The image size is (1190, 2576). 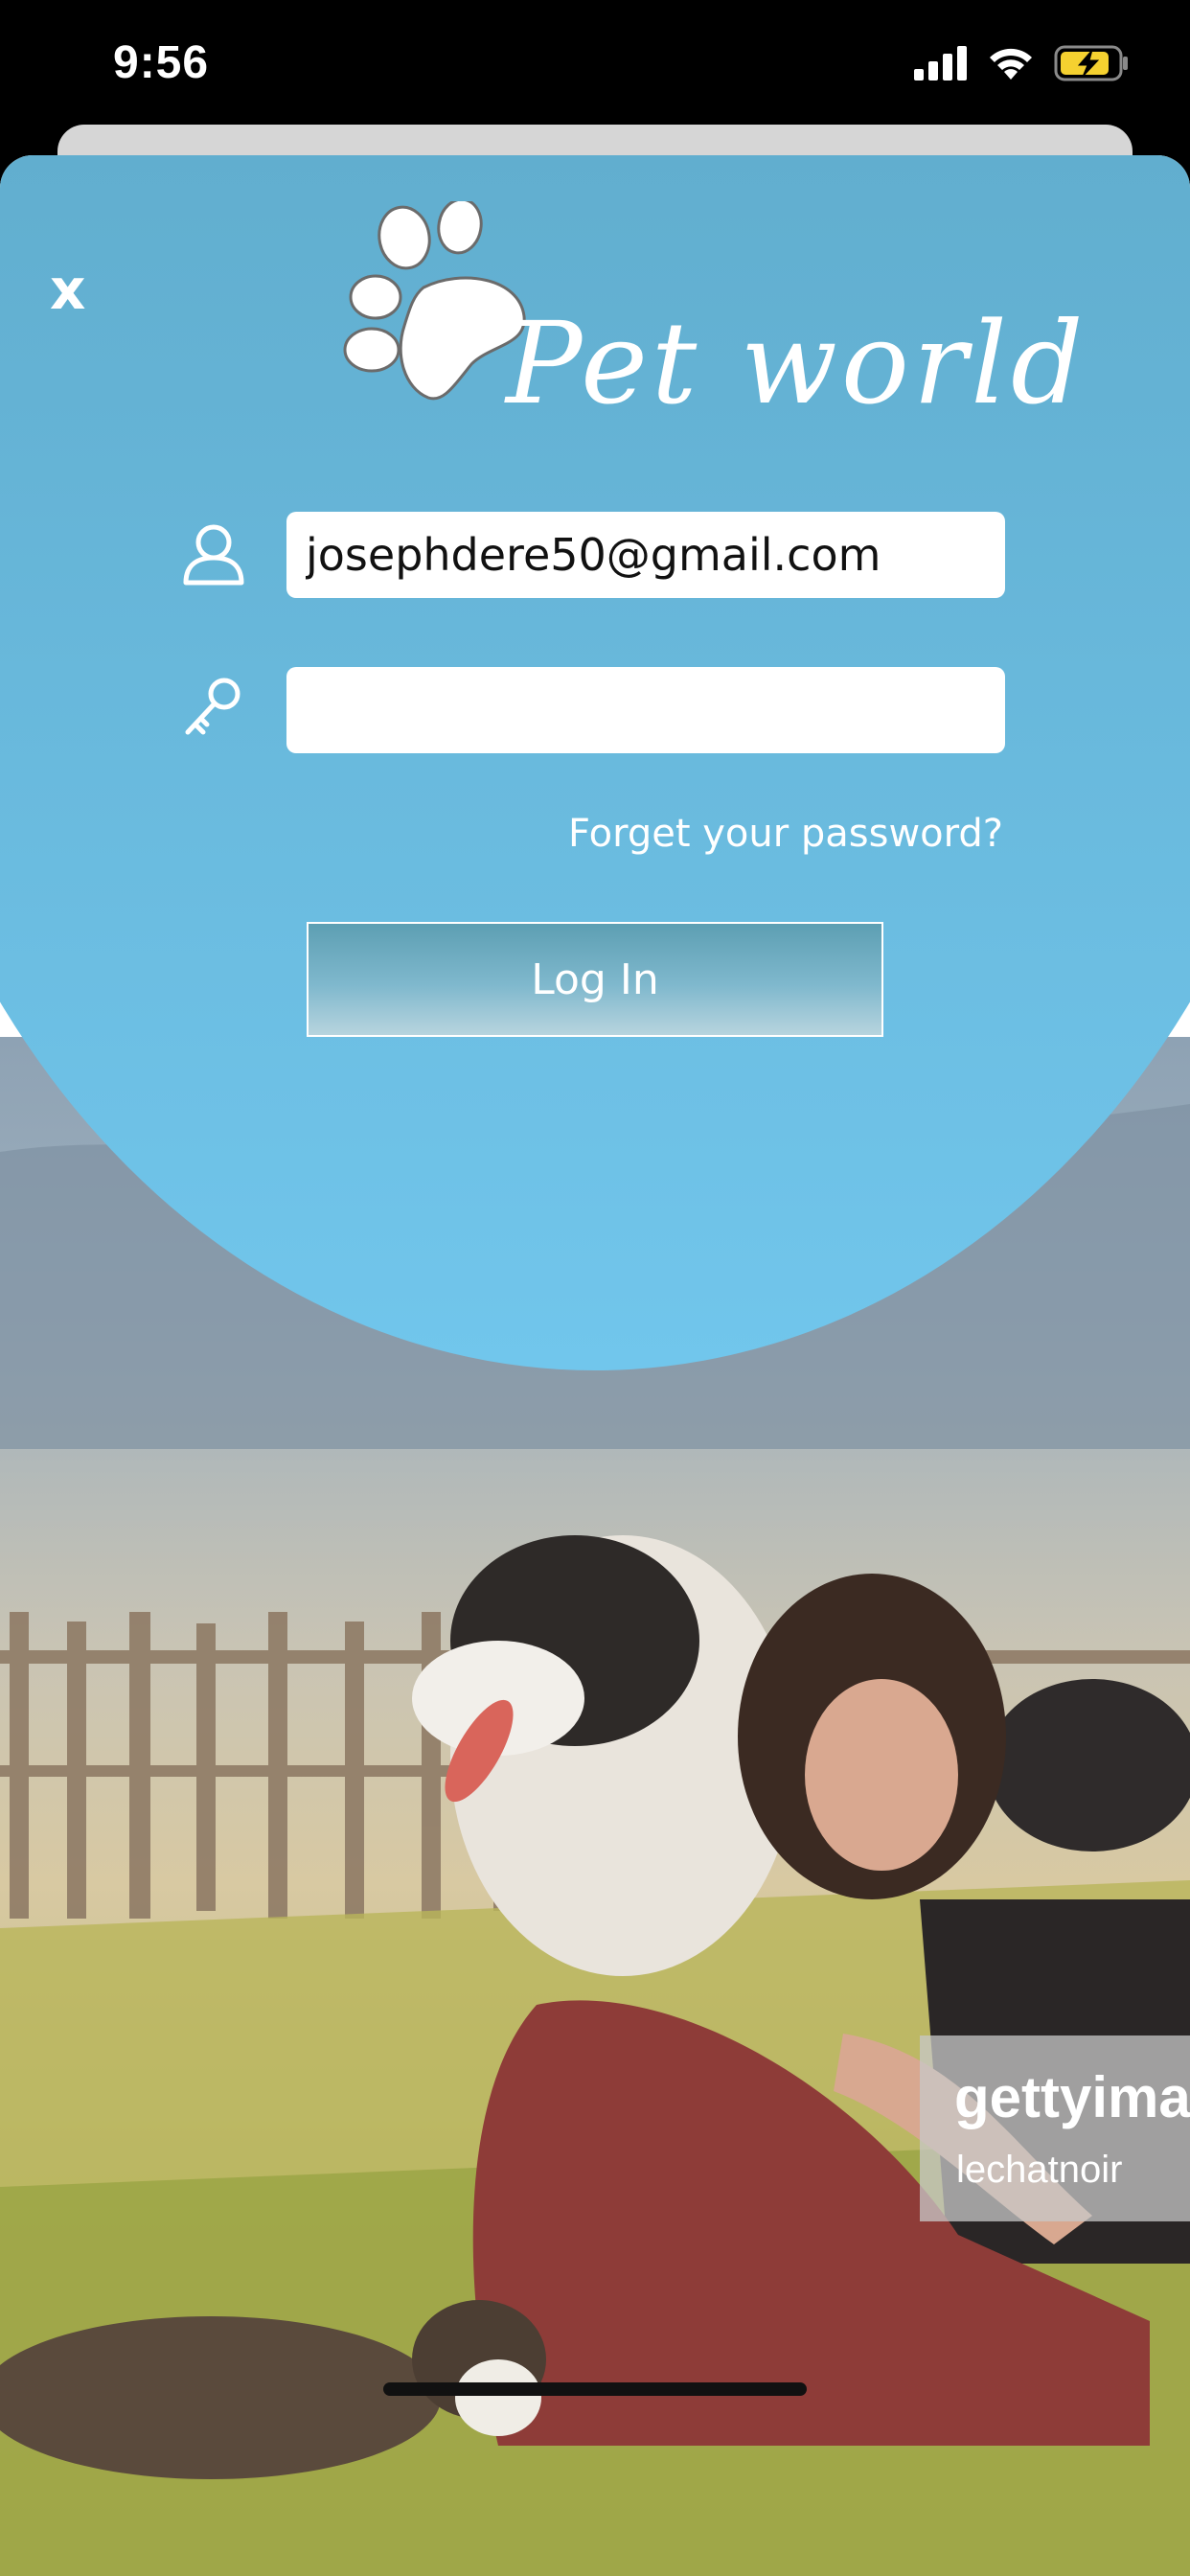 I want to click on battery-charging-icon, so click(x=1093, y=65).